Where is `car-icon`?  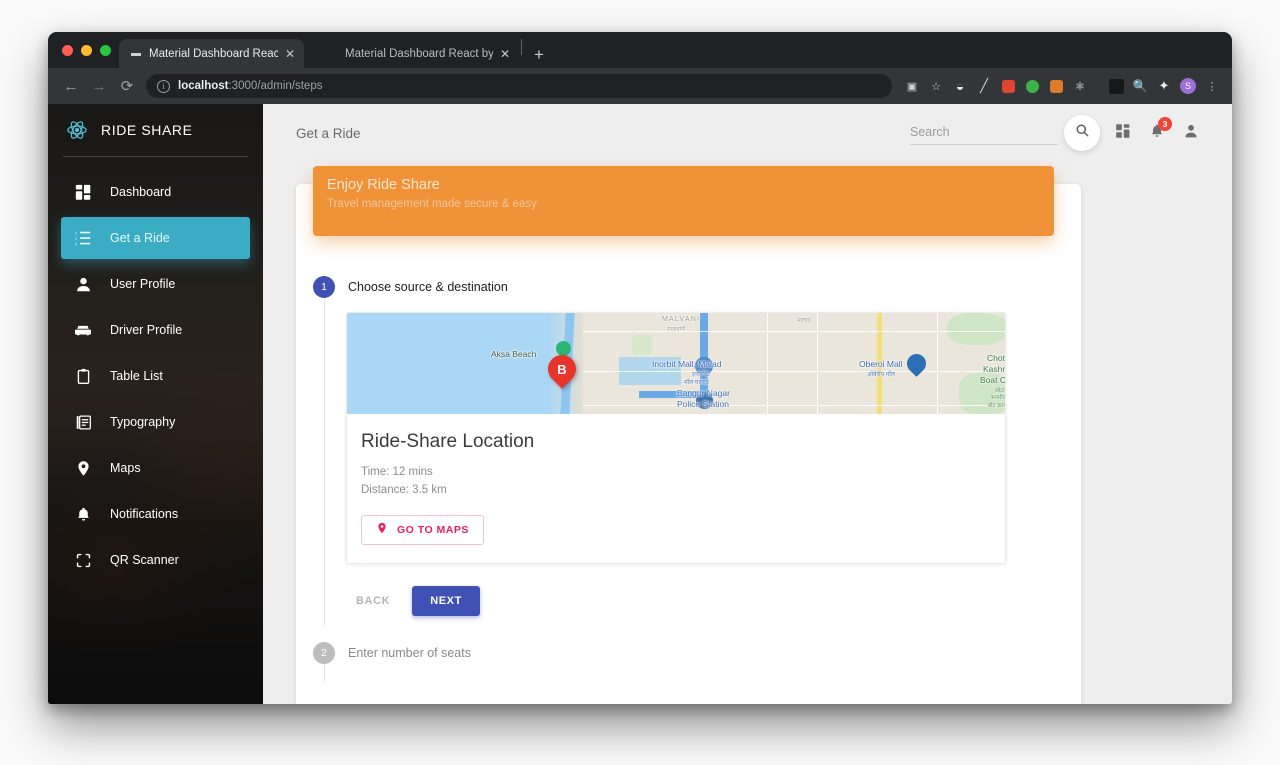 car-icon is located at coordinates (83, 330).